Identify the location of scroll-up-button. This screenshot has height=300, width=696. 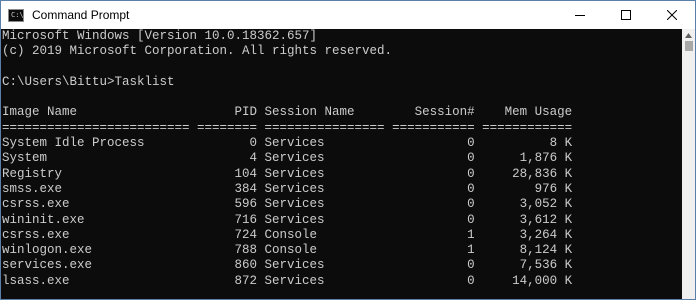
(688, 35).